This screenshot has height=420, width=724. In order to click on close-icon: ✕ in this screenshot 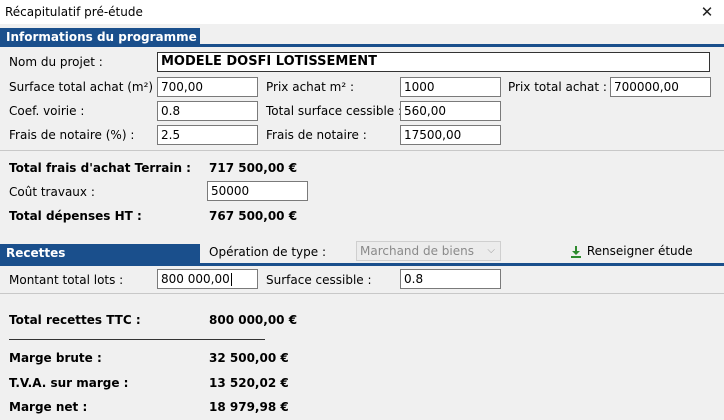, I will do `click(707, 12)`.